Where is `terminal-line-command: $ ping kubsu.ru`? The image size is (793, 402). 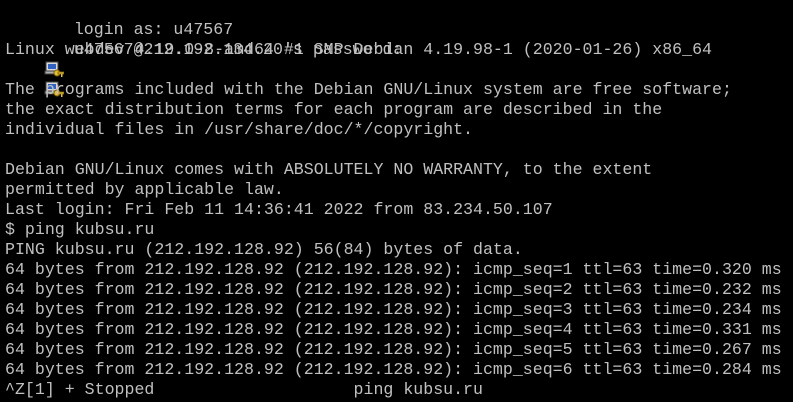
terminal-line-command: $ ping kubsu.ru is located at coordinates (80, 229).